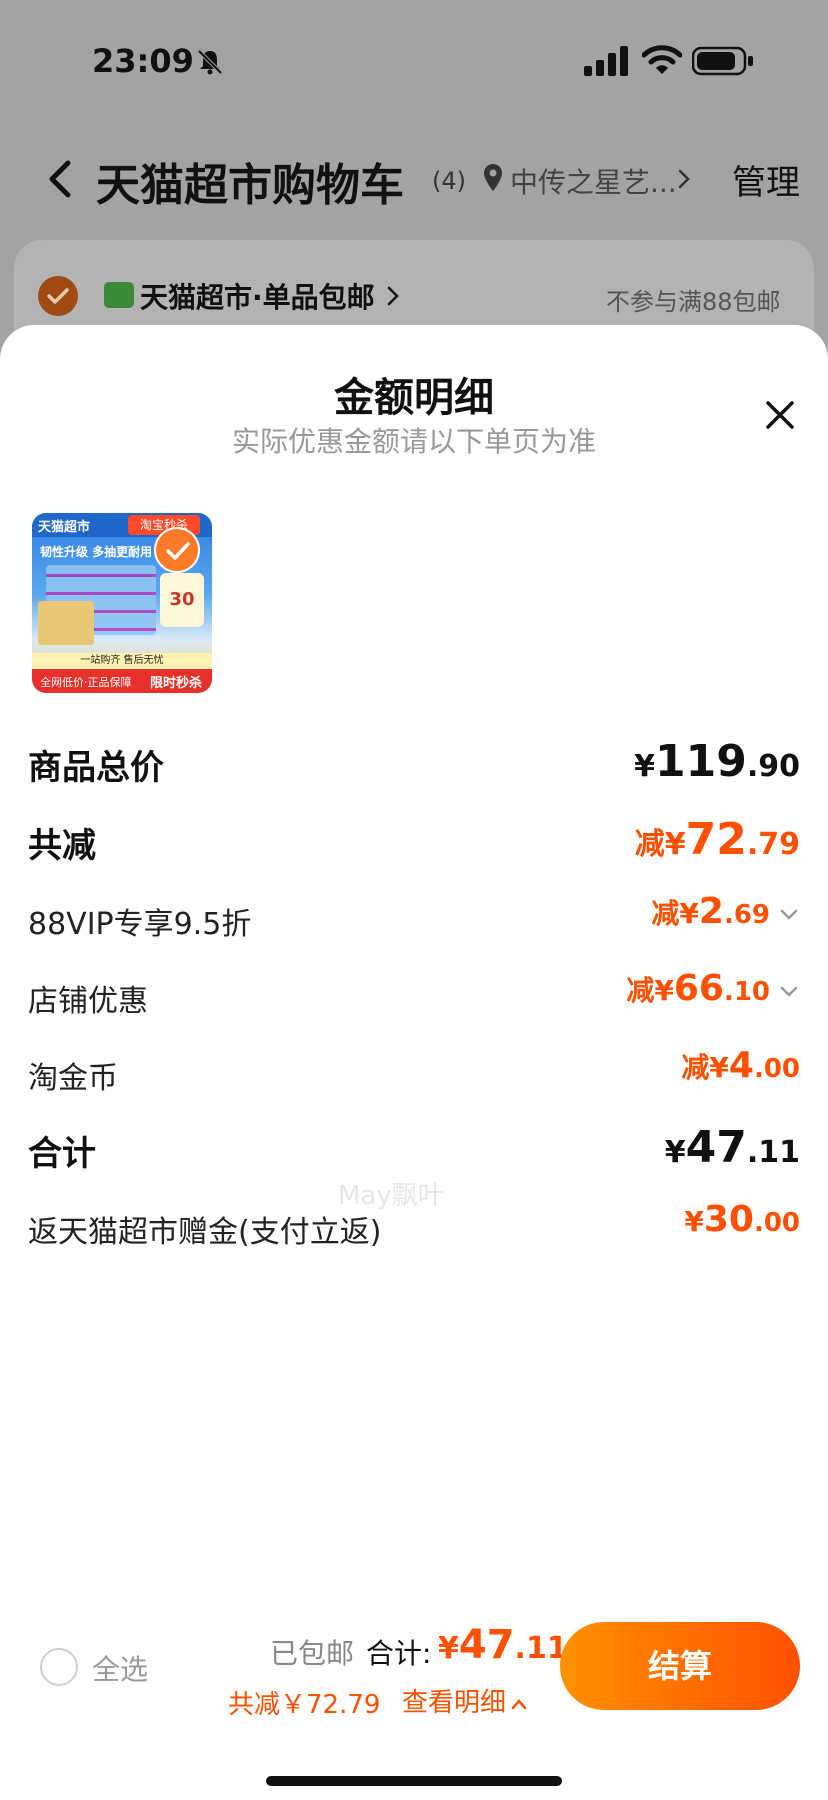 This screenshot has width=828, height=1800. Describe the element at coordinates (257, 296) in the screenshot. I see `store-name: 天猫超市·单品包邮` at that location.